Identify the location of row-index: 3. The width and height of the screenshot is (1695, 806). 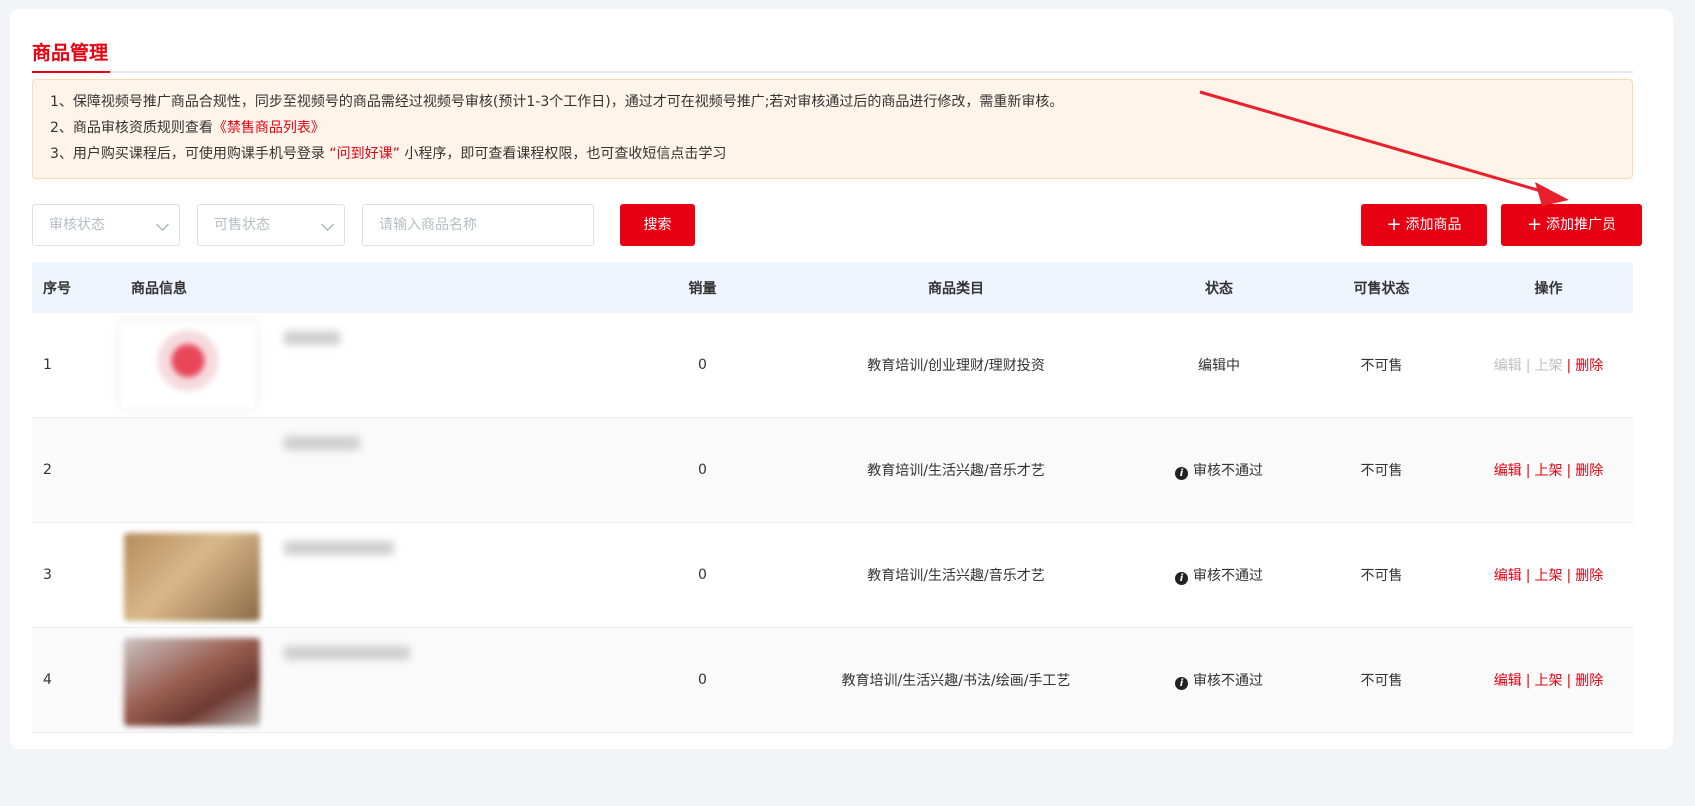
(47, 575).